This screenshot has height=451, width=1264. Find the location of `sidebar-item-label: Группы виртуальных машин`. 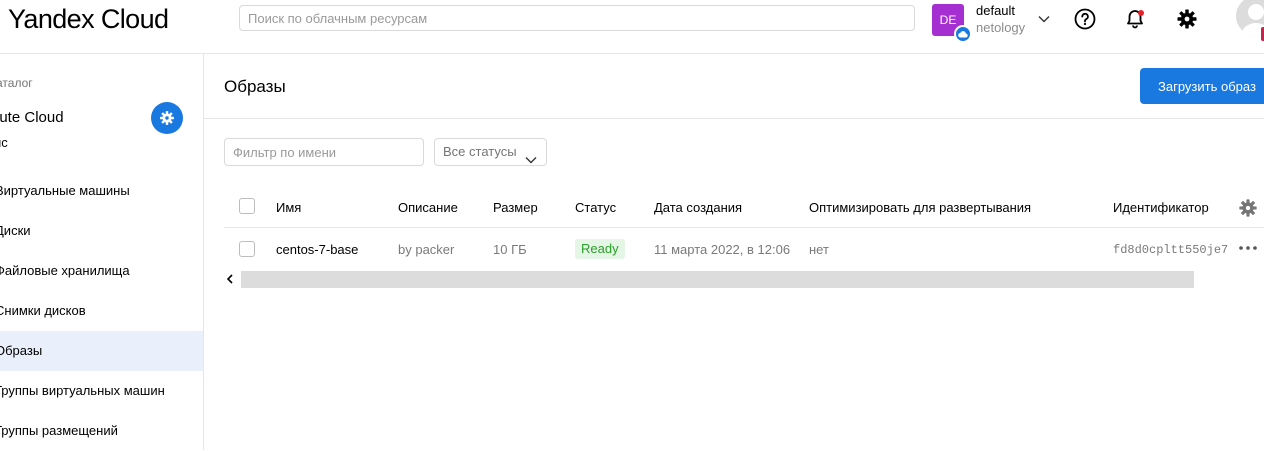

sidebar-item-label: Группы виртуальных машин is located at coordinates (82, 390).